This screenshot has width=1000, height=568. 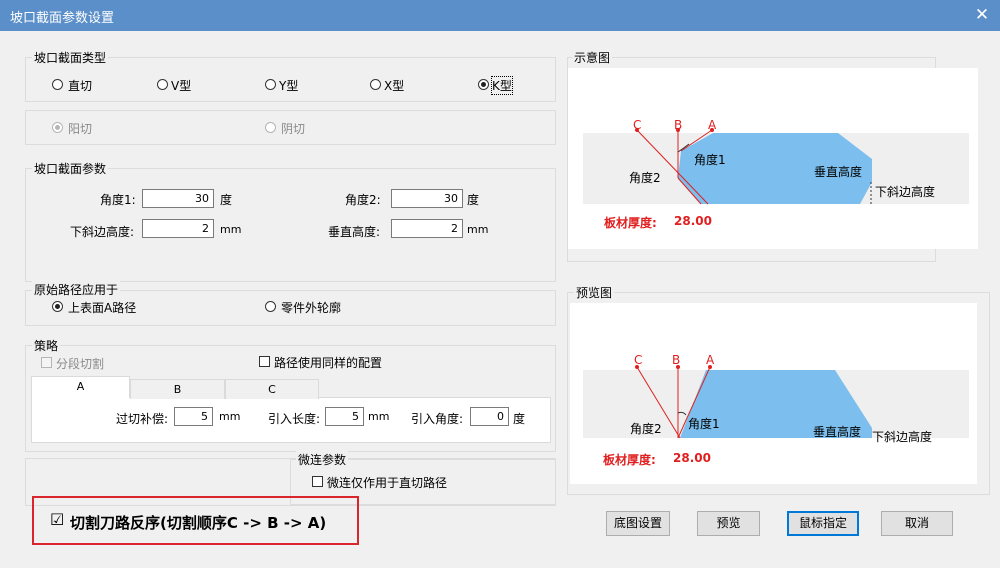 What do you see at coordinates (118, 200) in the screenshot?
I see `angle1-label: 角度1:` at bounding box center [118, 200].